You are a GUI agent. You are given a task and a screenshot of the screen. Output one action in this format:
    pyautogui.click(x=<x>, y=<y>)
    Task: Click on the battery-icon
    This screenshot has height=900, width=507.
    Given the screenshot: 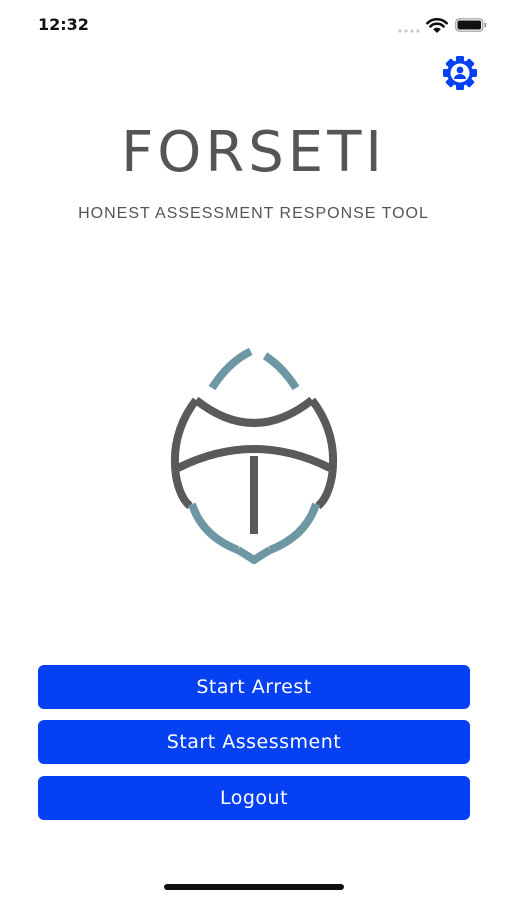 What is the action you would take?
    pyautogui.click(x=471, y=25)
    